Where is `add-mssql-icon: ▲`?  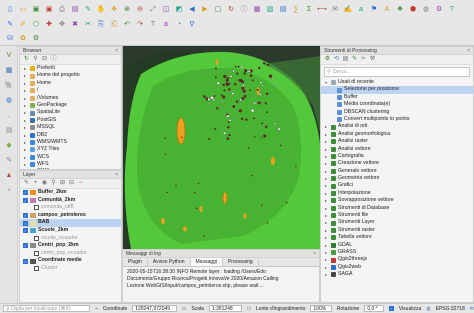 add-mssql-icon: ▲ is located at coordinates (9, 175).